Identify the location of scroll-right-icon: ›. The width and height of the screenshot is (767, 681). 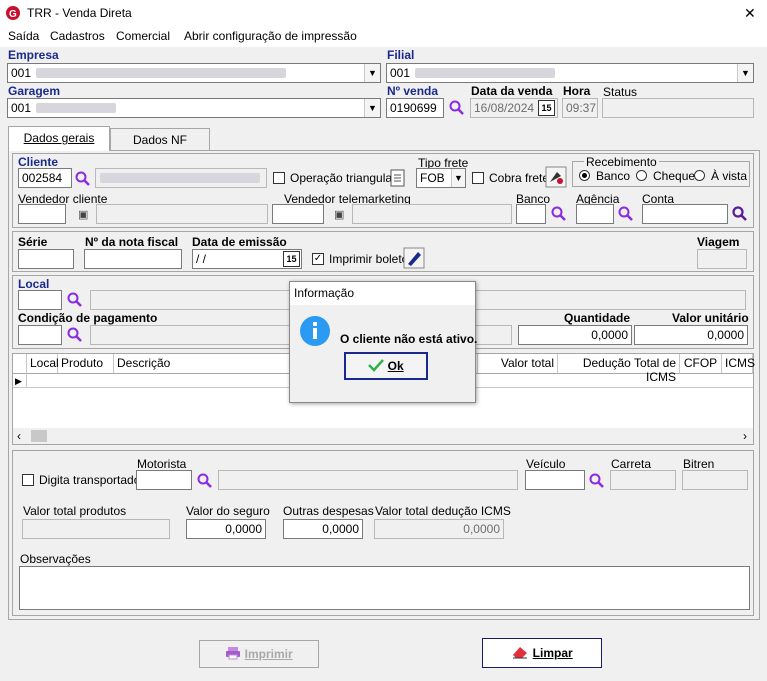
(745, 436).